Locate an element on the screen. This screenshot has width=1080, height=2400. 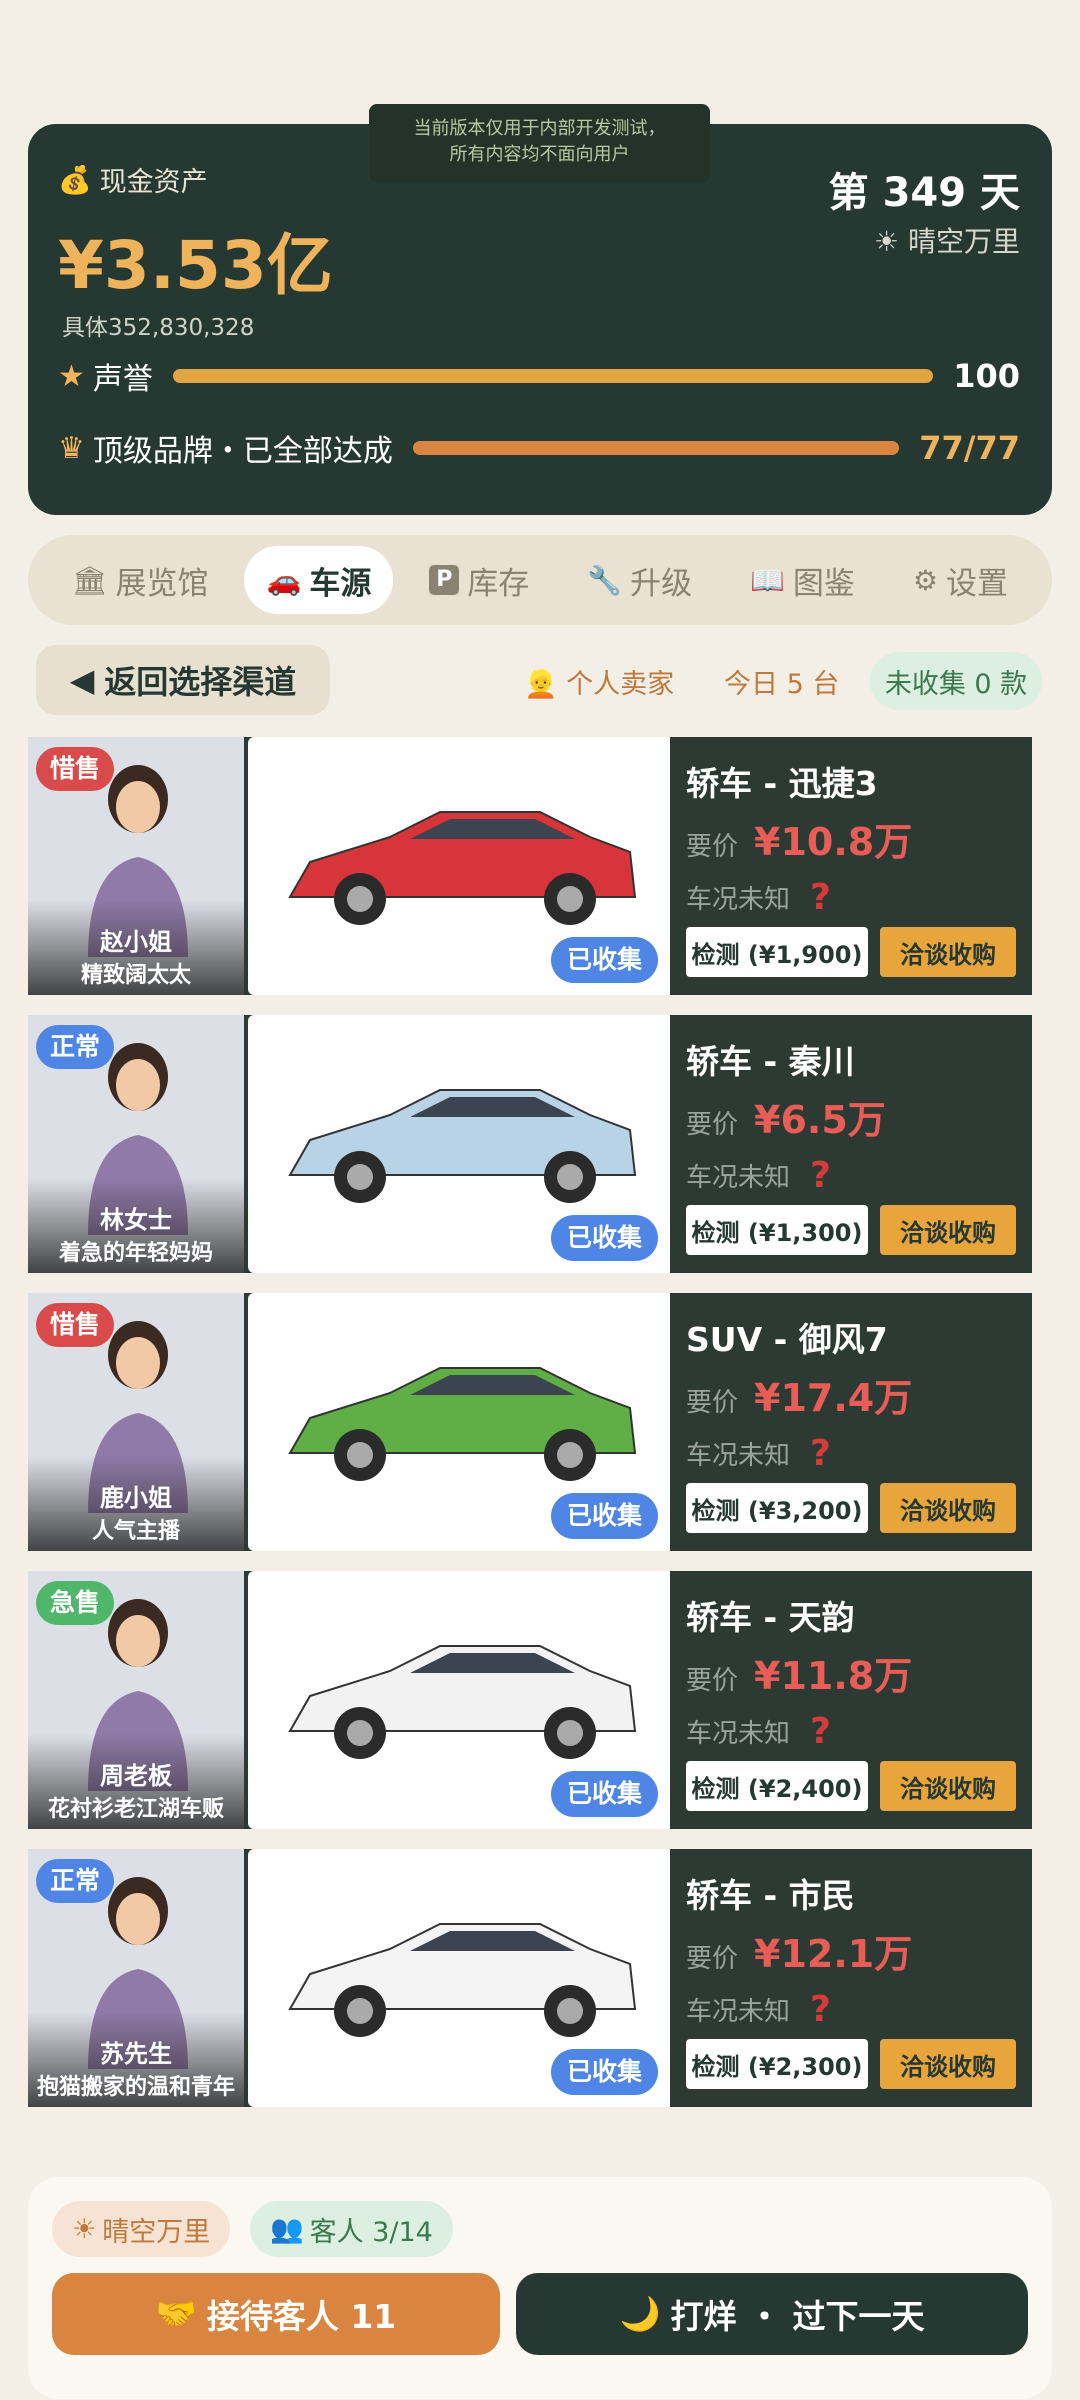
today-count: 今日 5 台 is located at coordinates (782, 684).